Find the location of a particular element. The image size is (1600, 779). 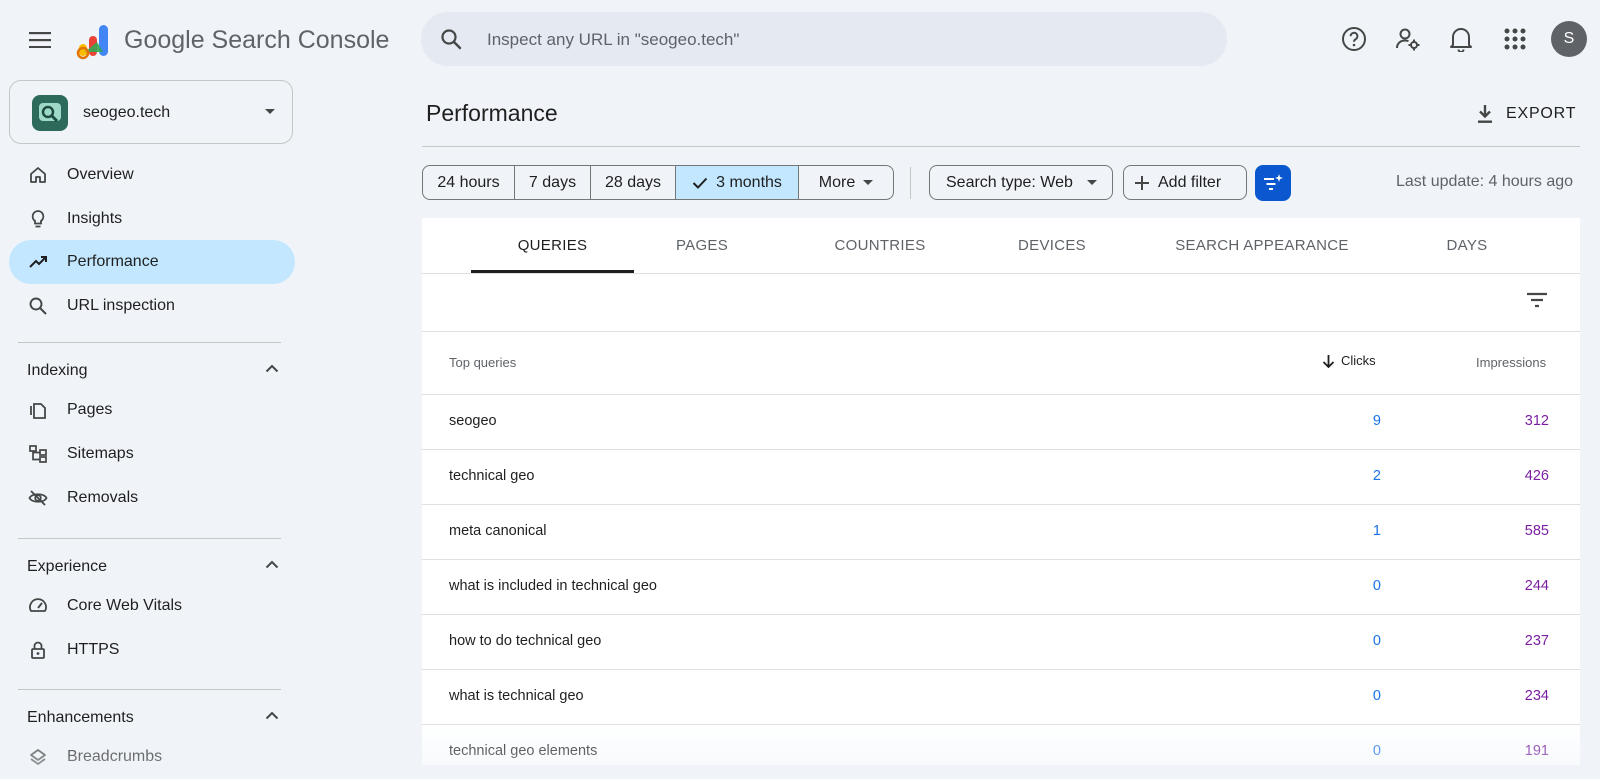

sitemap-icon is located at coordinates (38, 454).